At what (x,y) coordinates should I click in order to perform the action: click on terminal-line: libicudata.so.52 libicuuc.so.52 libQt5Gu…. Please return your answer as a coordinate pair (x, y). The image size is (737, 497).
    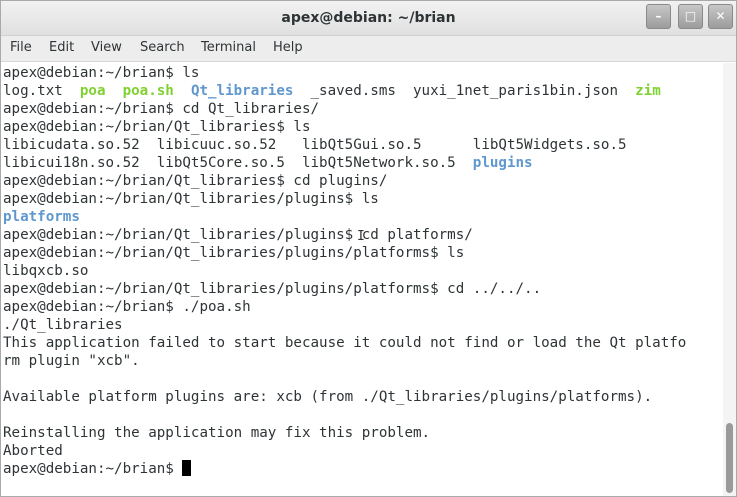
    Looking at the image, I should click on (344, 145).